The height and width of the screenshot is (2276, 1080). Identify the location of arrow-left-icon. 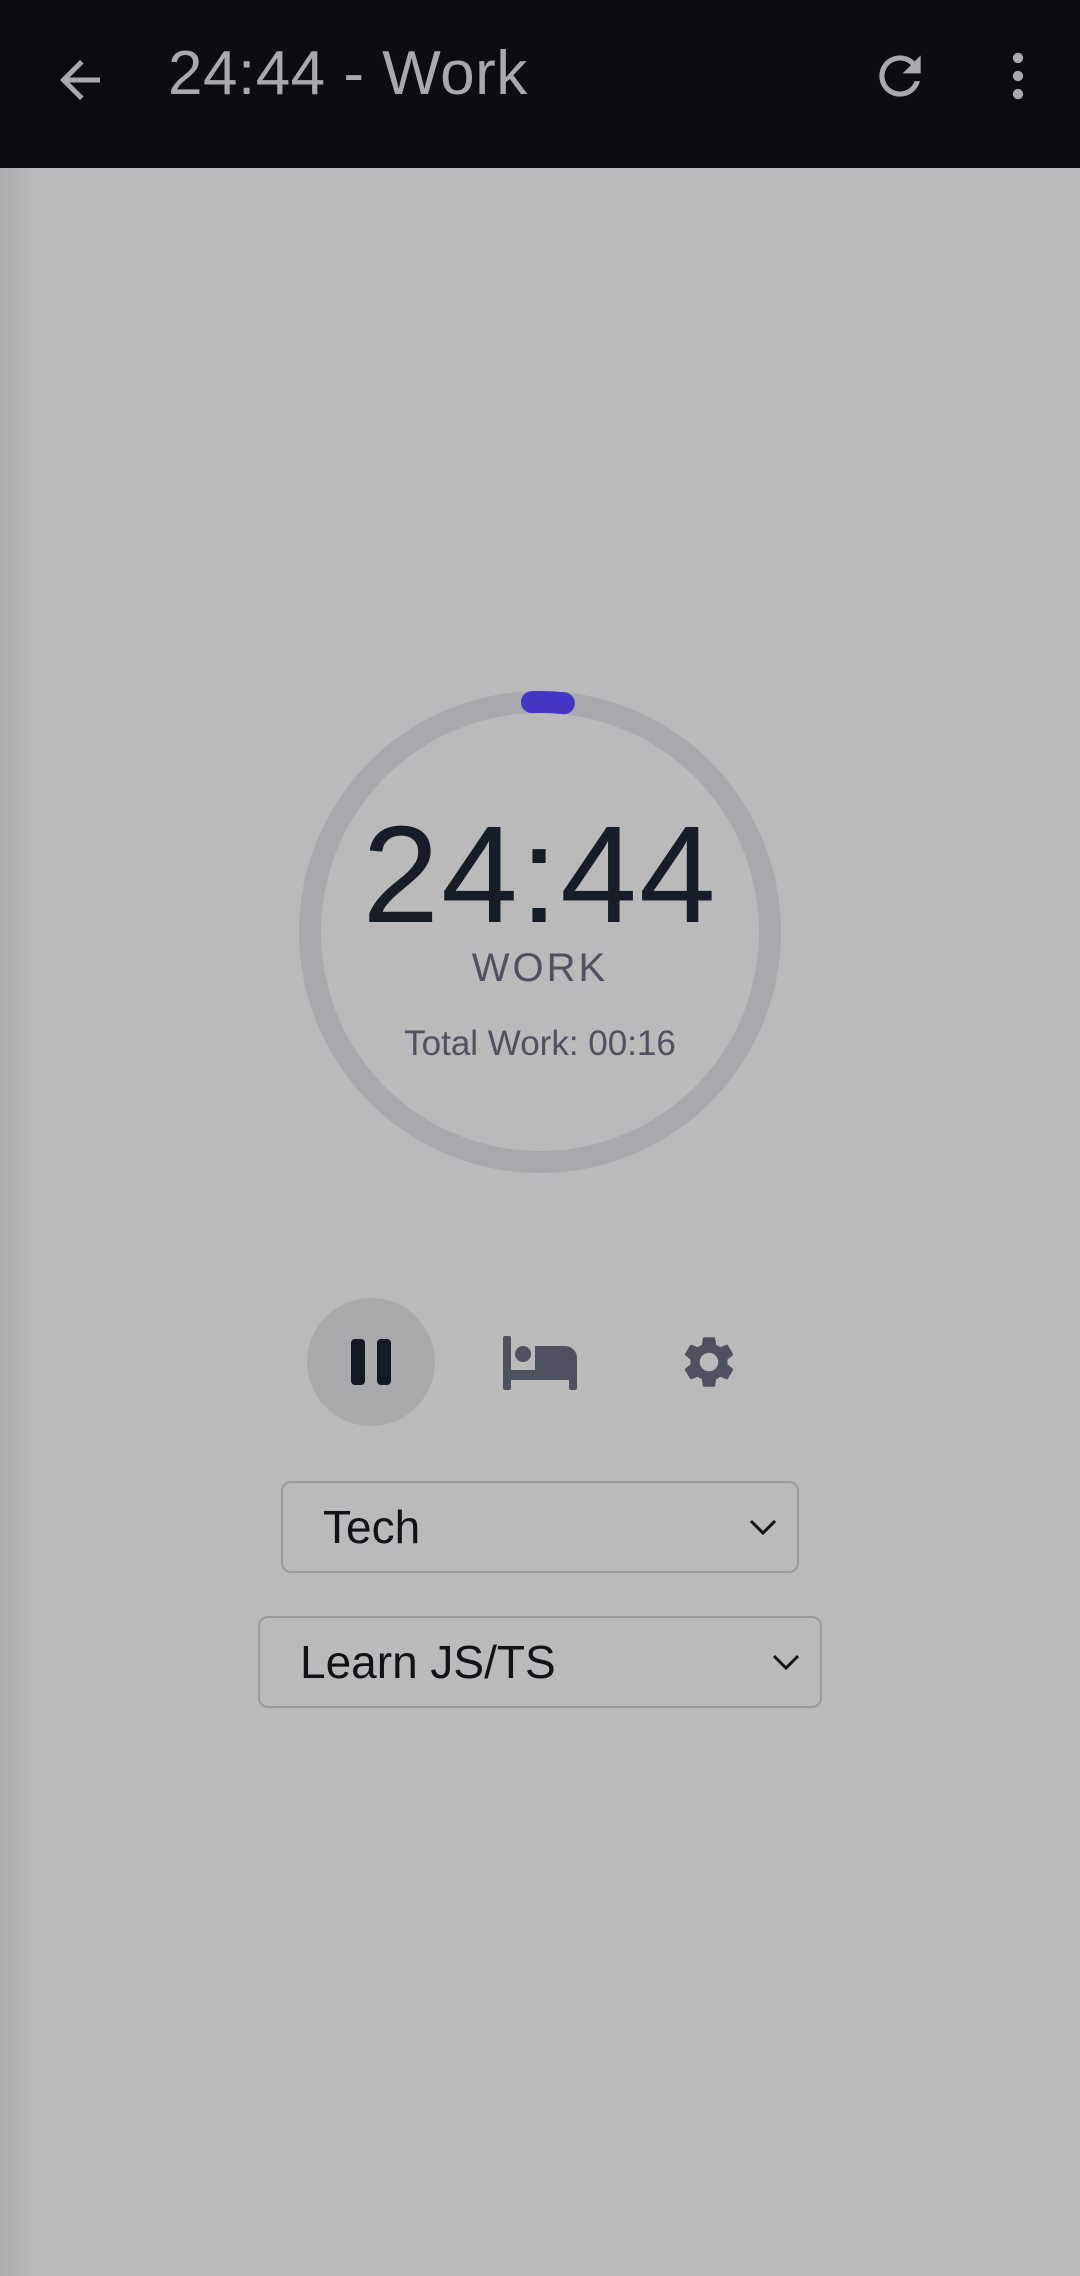
(80, 80).